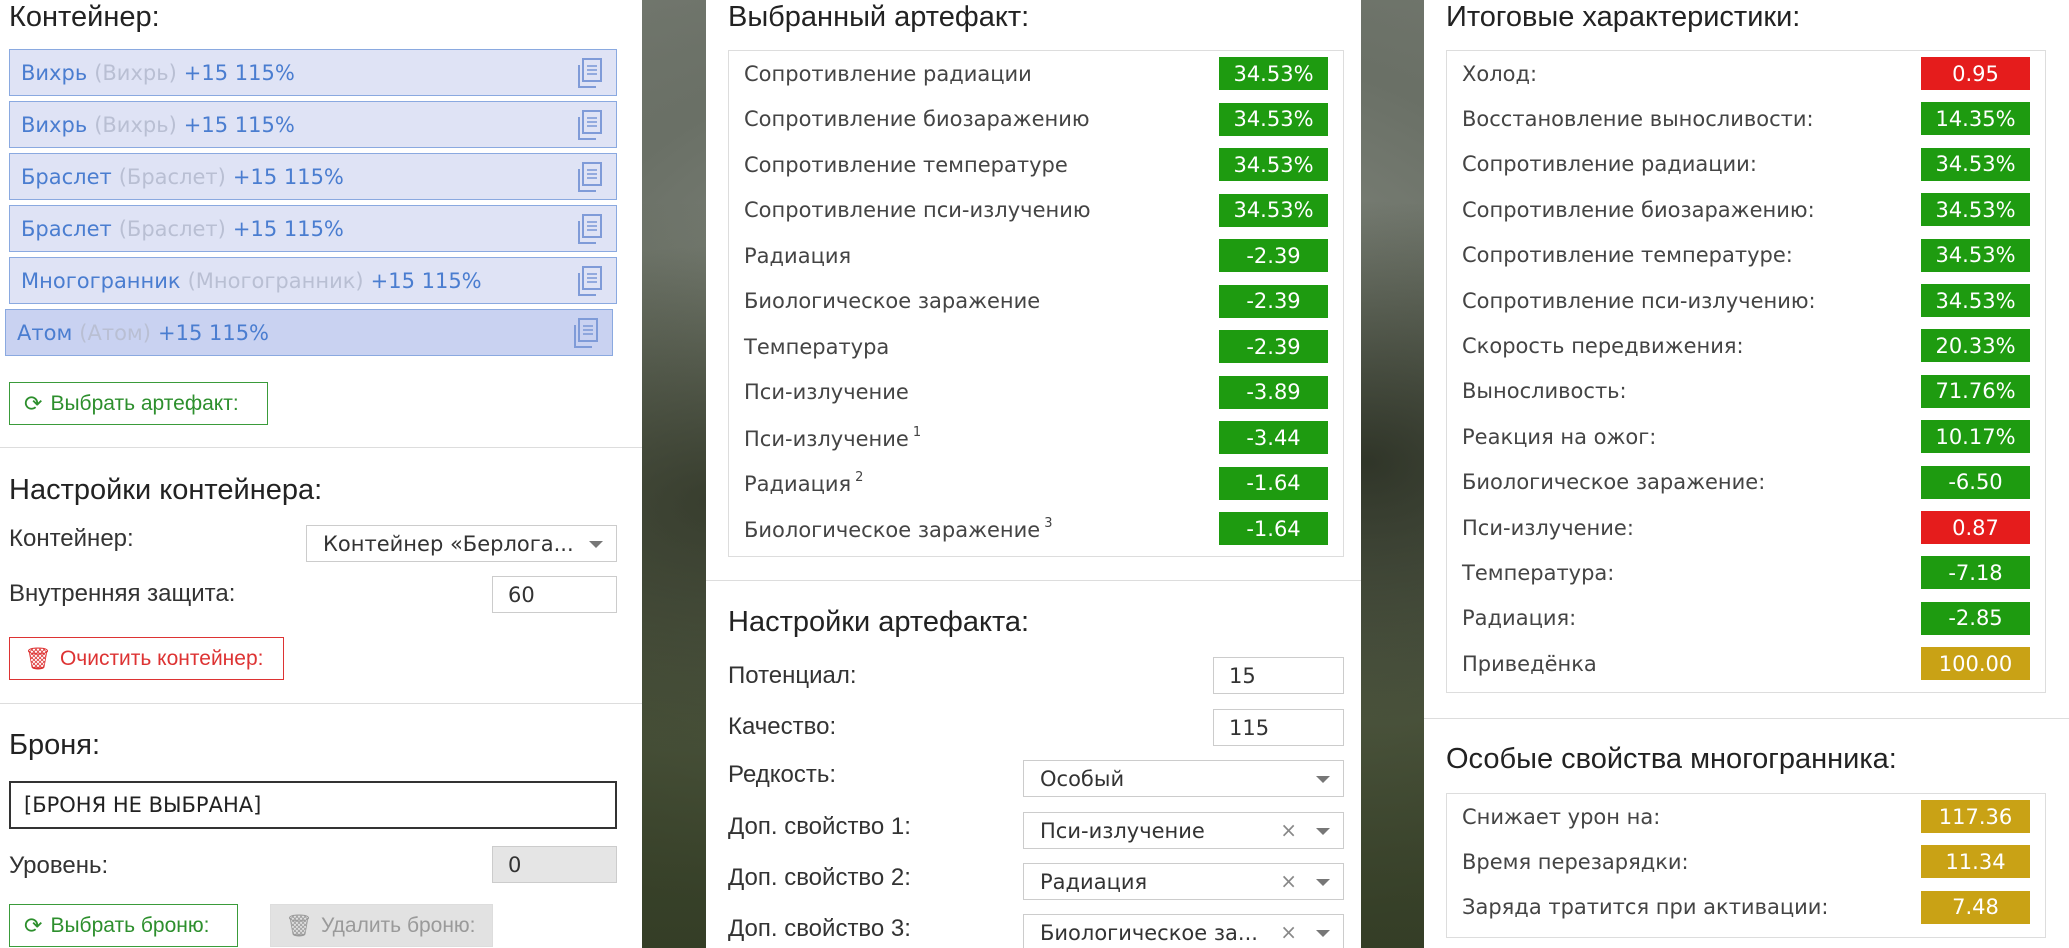  What do you see at coordinates (1036, 392) in the screenshot?
I see `table-row: Пси-излучение -3.89` at bounding box center [1036, 392].